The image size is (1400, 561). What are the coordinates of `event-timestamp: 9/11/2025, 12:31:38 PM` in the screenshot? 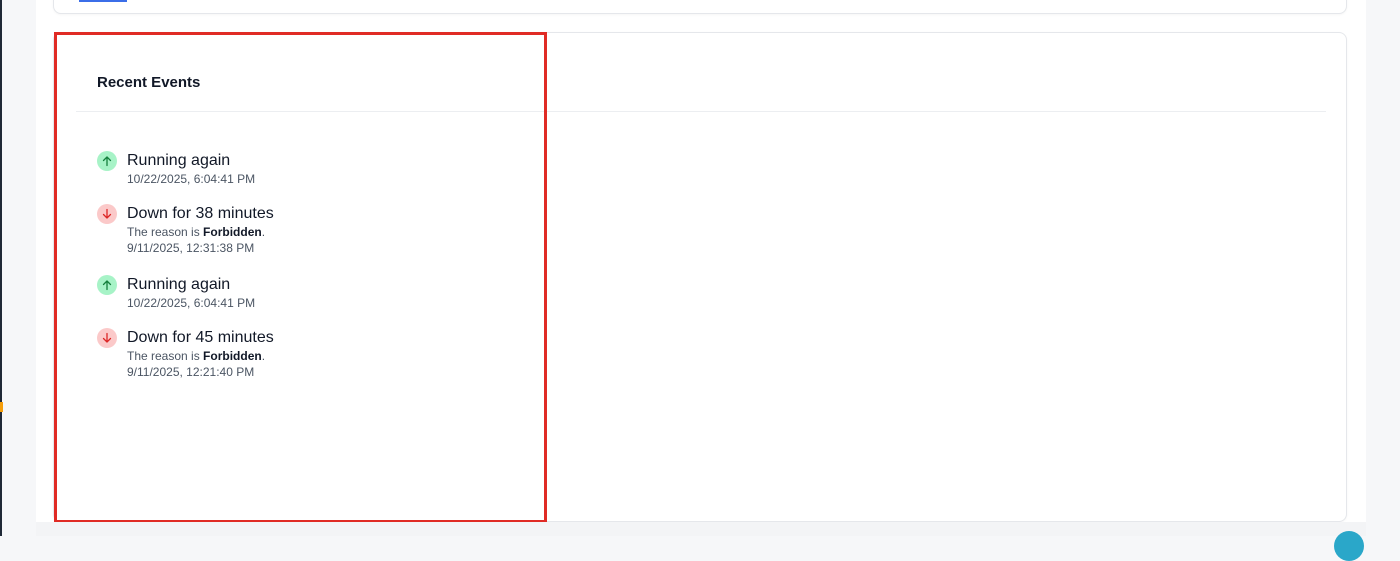 It's located at (191, 248).